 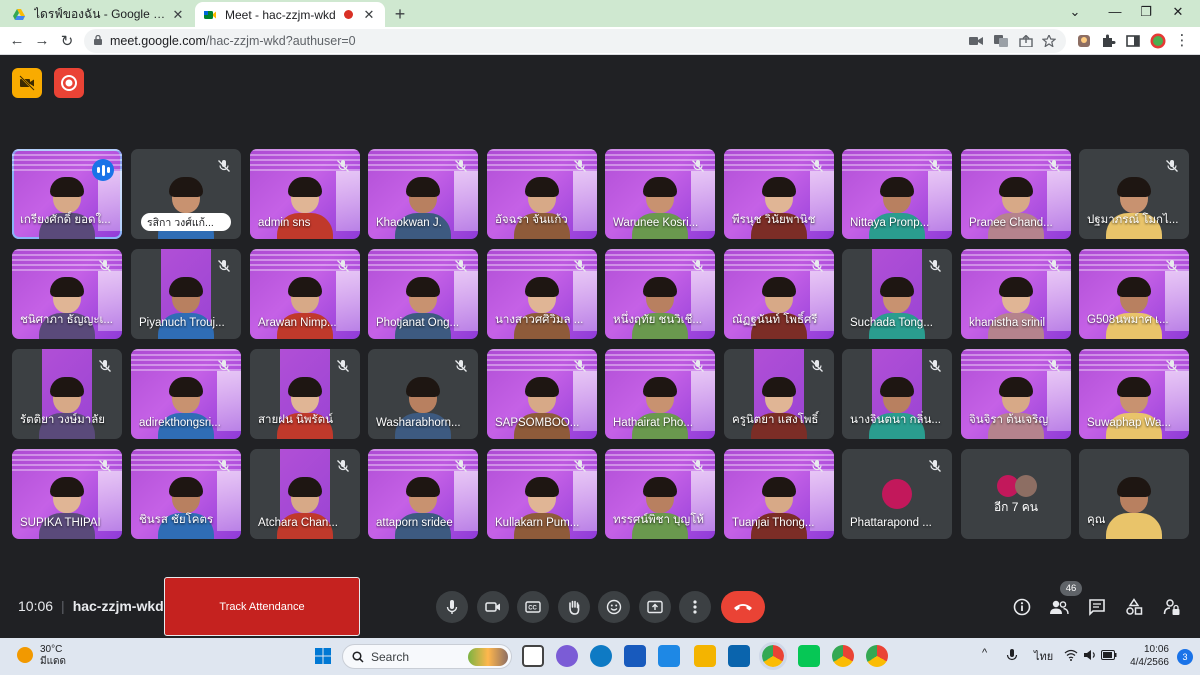 What do you see at coordinates (1097, 607) in the screenshot?
I see `chat-button` at bounding box center [1097, 607].